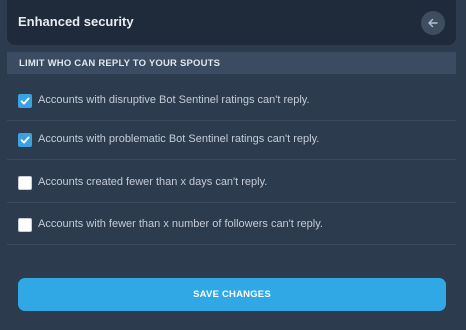 The height and width of the screenshot is (330, 466). Describe the element at coordinates (120, 63) in the screenshot. I see `section-title: LIMIT WHO CAN REPLY TO YOUR SPOUTS` at that location.